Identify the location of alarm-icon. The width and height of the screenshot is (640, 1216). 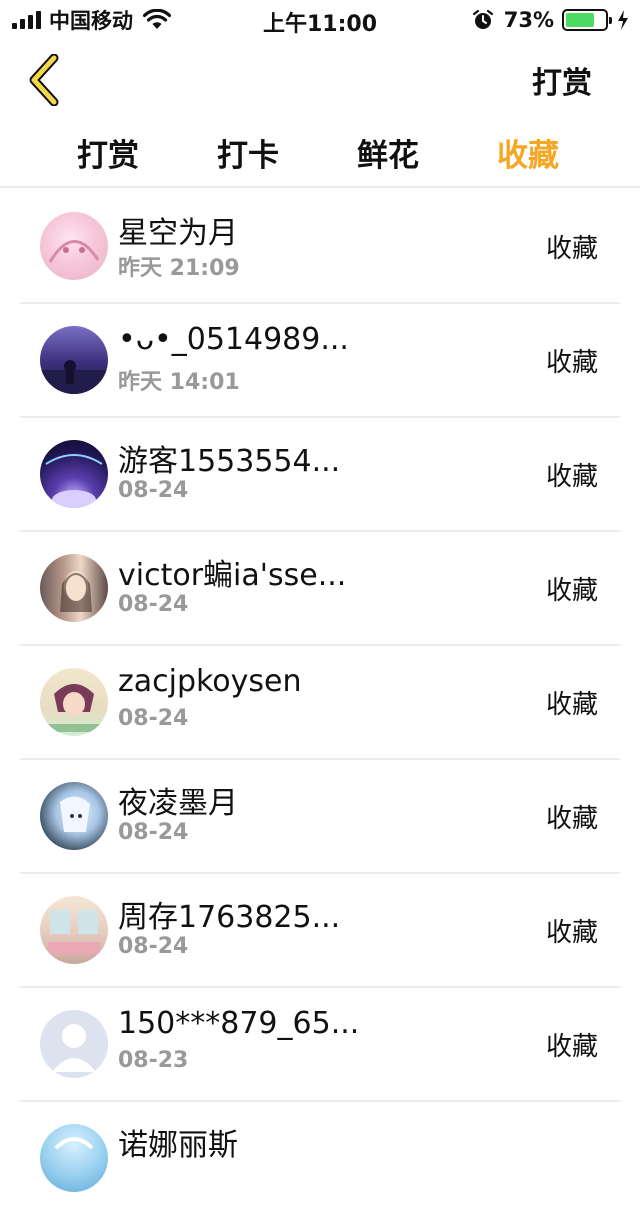
(482, 19).